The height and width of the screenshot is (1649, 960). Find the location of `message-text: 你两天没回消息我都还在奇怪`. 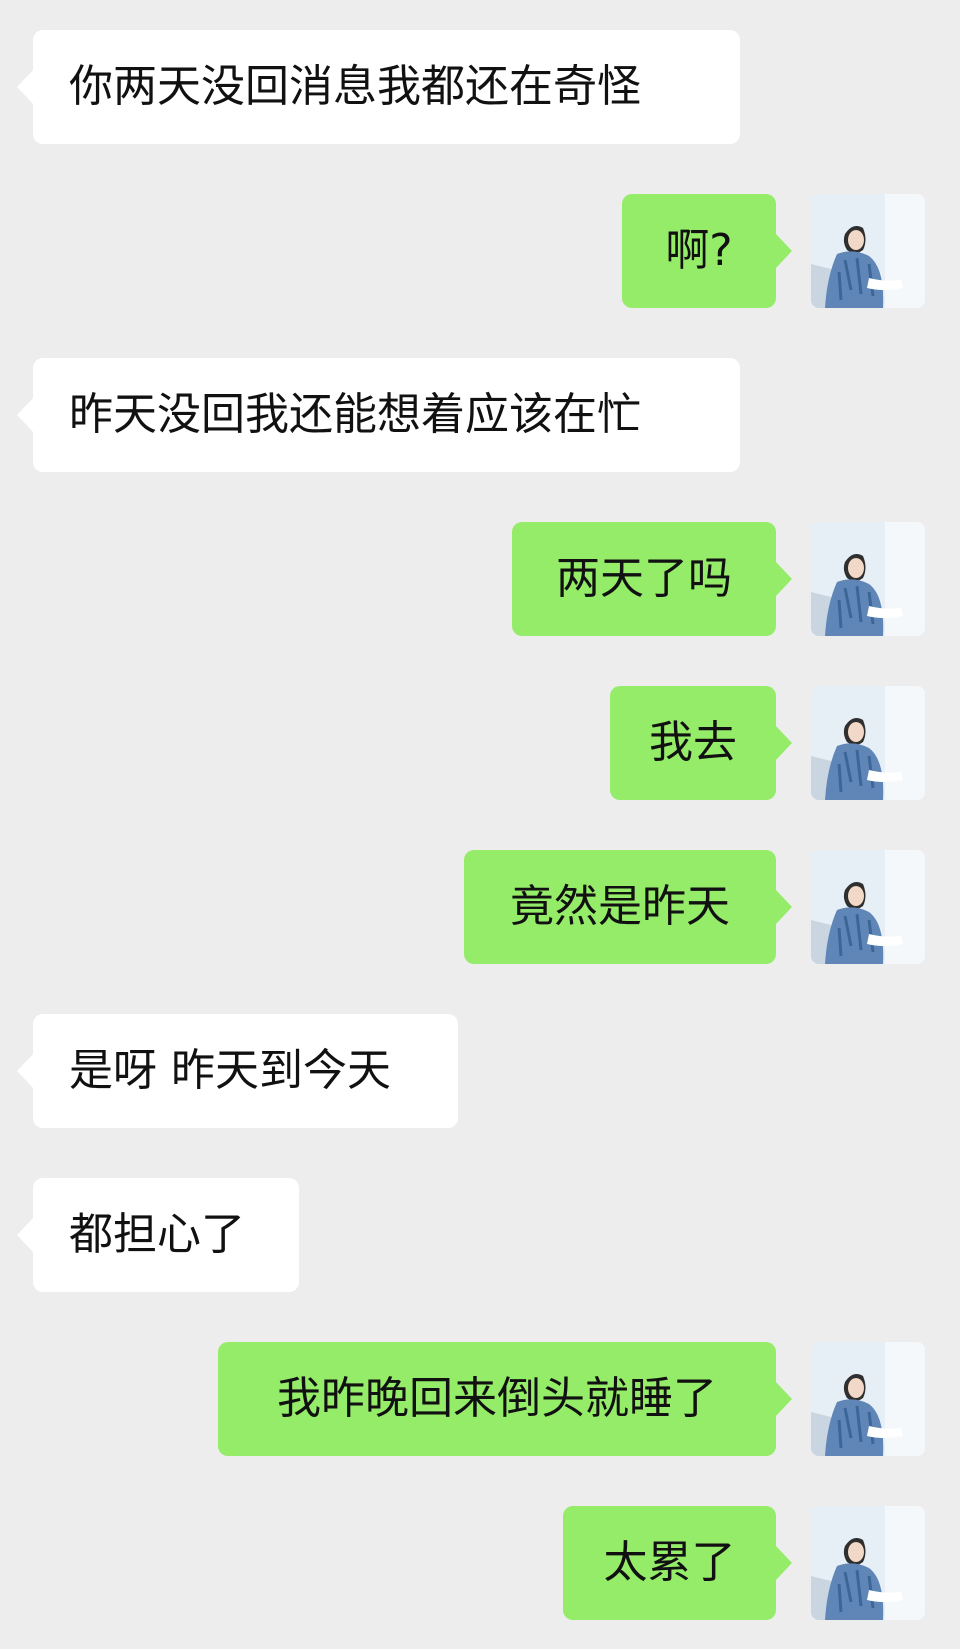

message-text: 你两天没回消息我都还在奇怪 is located at coordinates (355, 86).